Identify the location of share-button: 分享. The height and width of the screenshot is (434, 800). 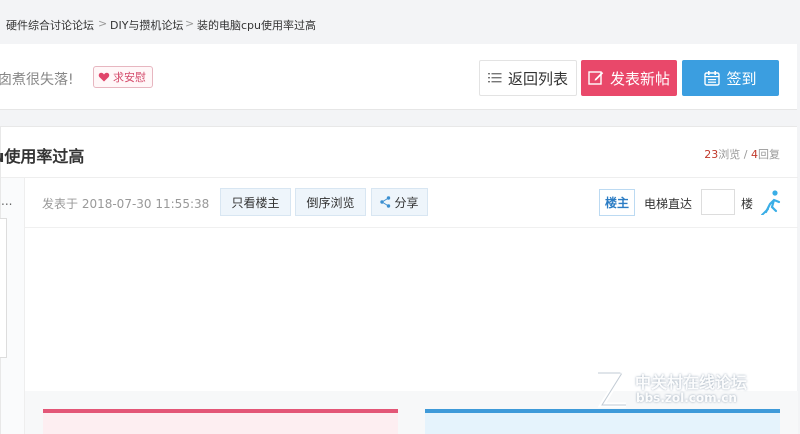
(399, 202).